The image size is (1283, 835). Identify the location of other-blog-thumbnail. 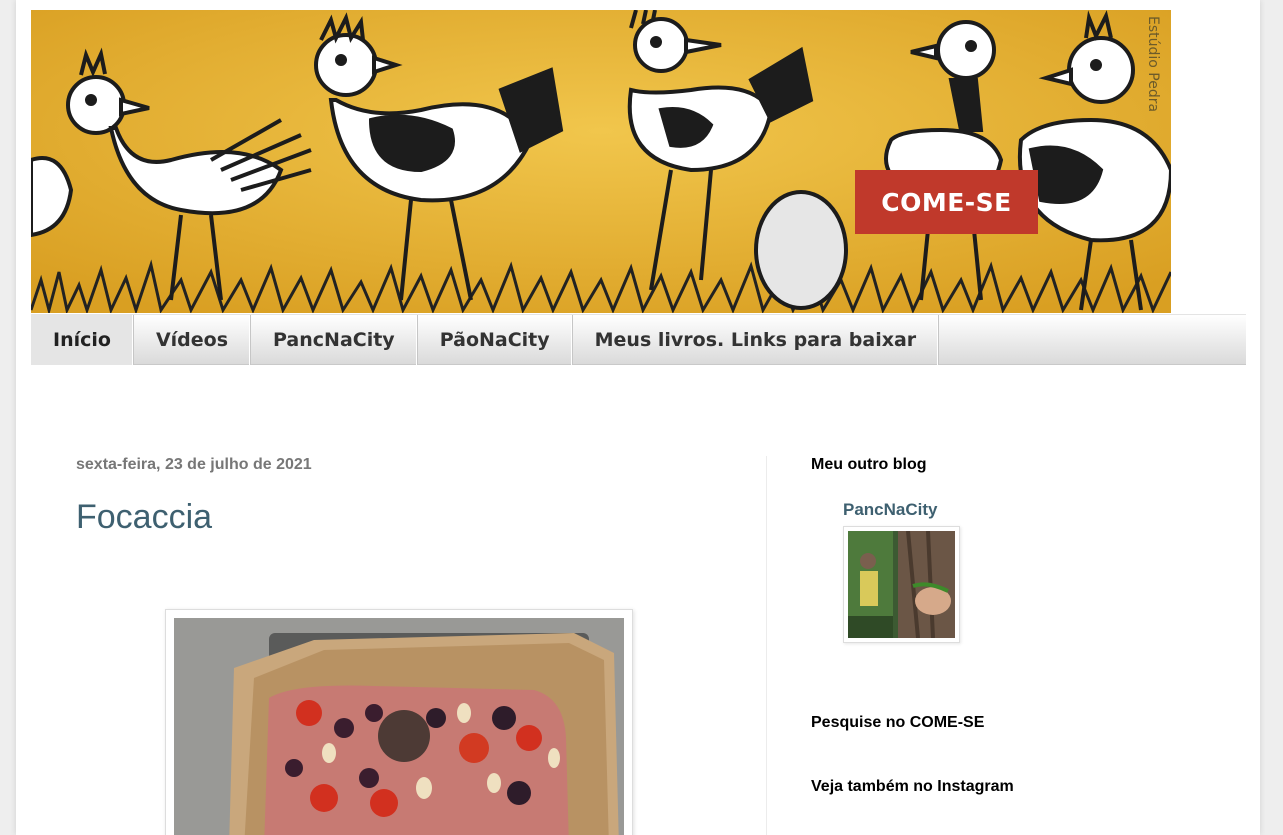
(901, 584).